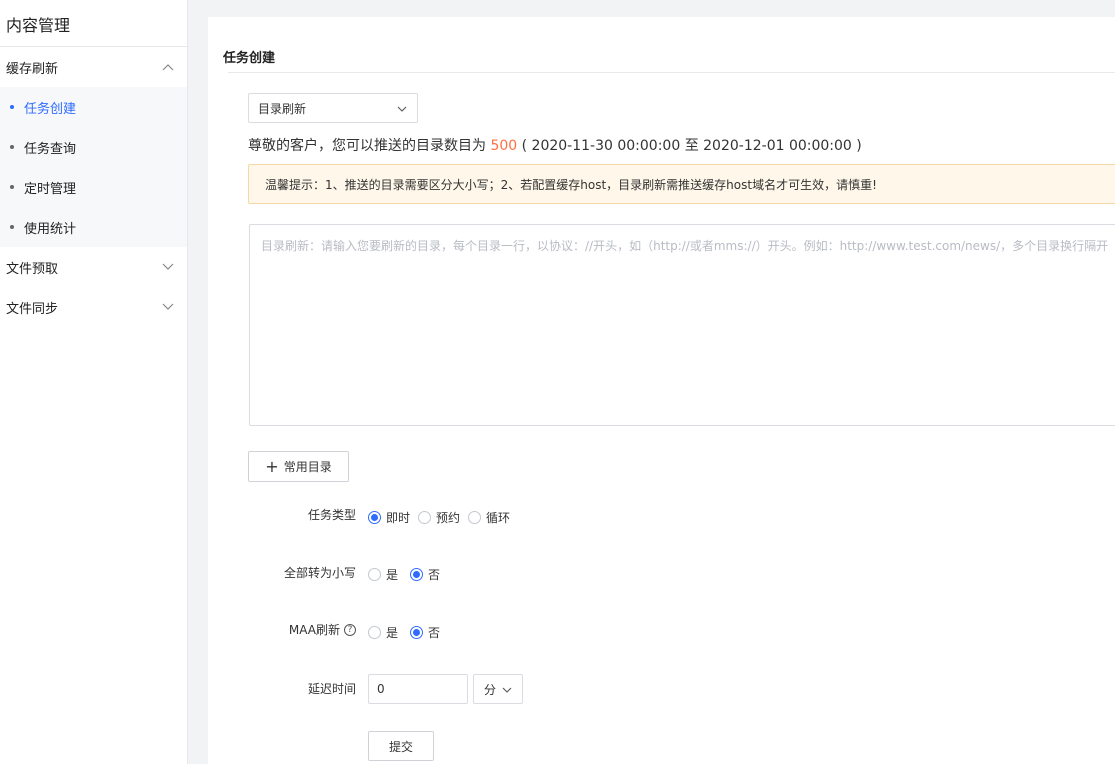 This screenshot has height=764, width=1115. I want to click on page-title: 任务创建, so click(249, 58).